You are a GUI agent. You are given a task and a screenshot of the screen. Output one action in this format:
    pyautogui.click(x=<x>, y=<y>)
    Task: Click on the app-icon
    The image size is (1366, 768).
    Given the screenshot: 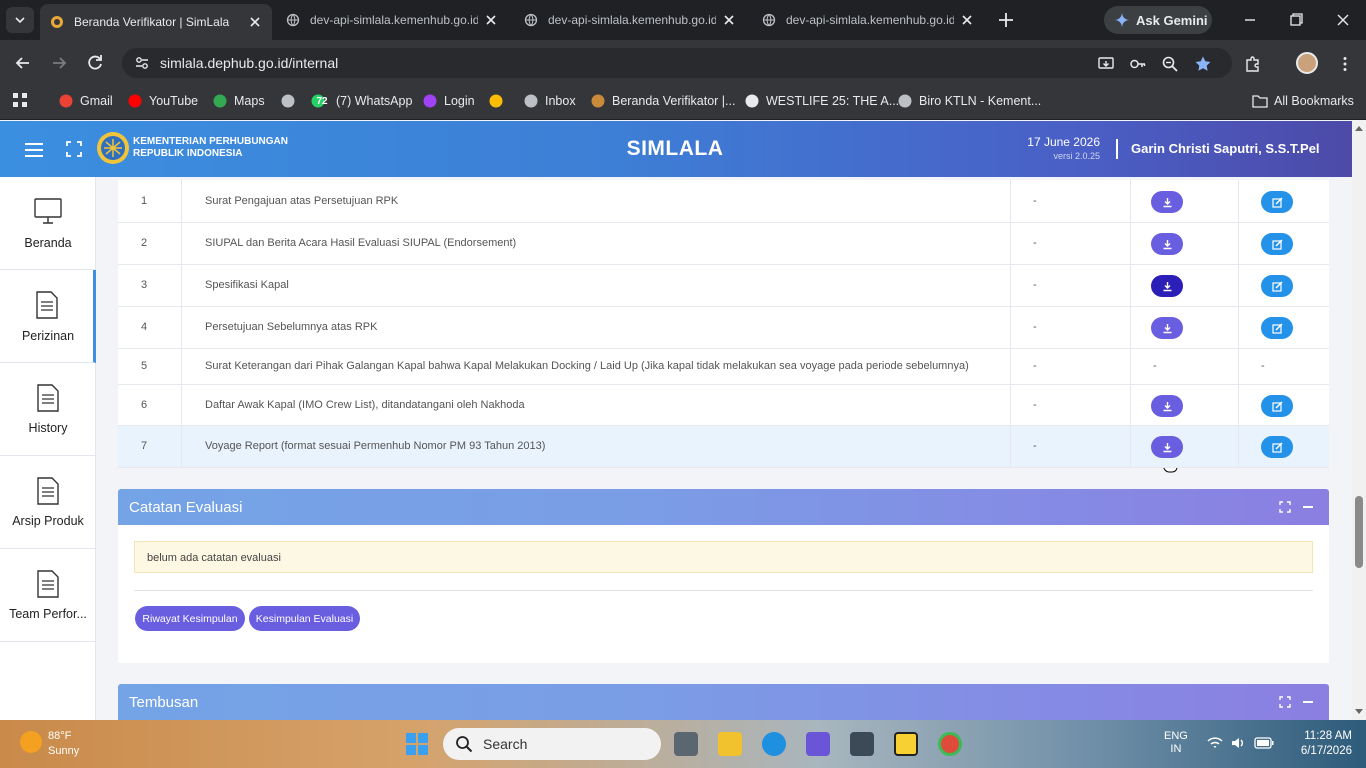 What is the action you would take?
    pyautogui.click(x=818, y=744)
    